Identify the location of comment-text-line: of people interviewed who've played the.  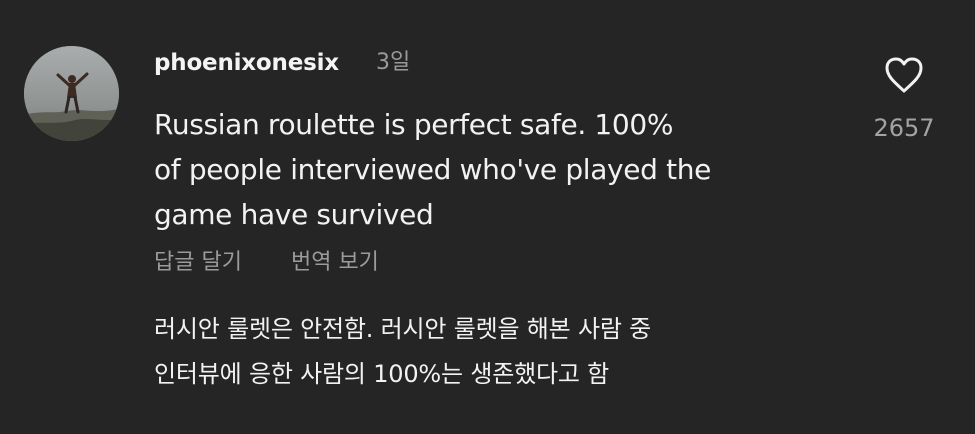
(432, 169).